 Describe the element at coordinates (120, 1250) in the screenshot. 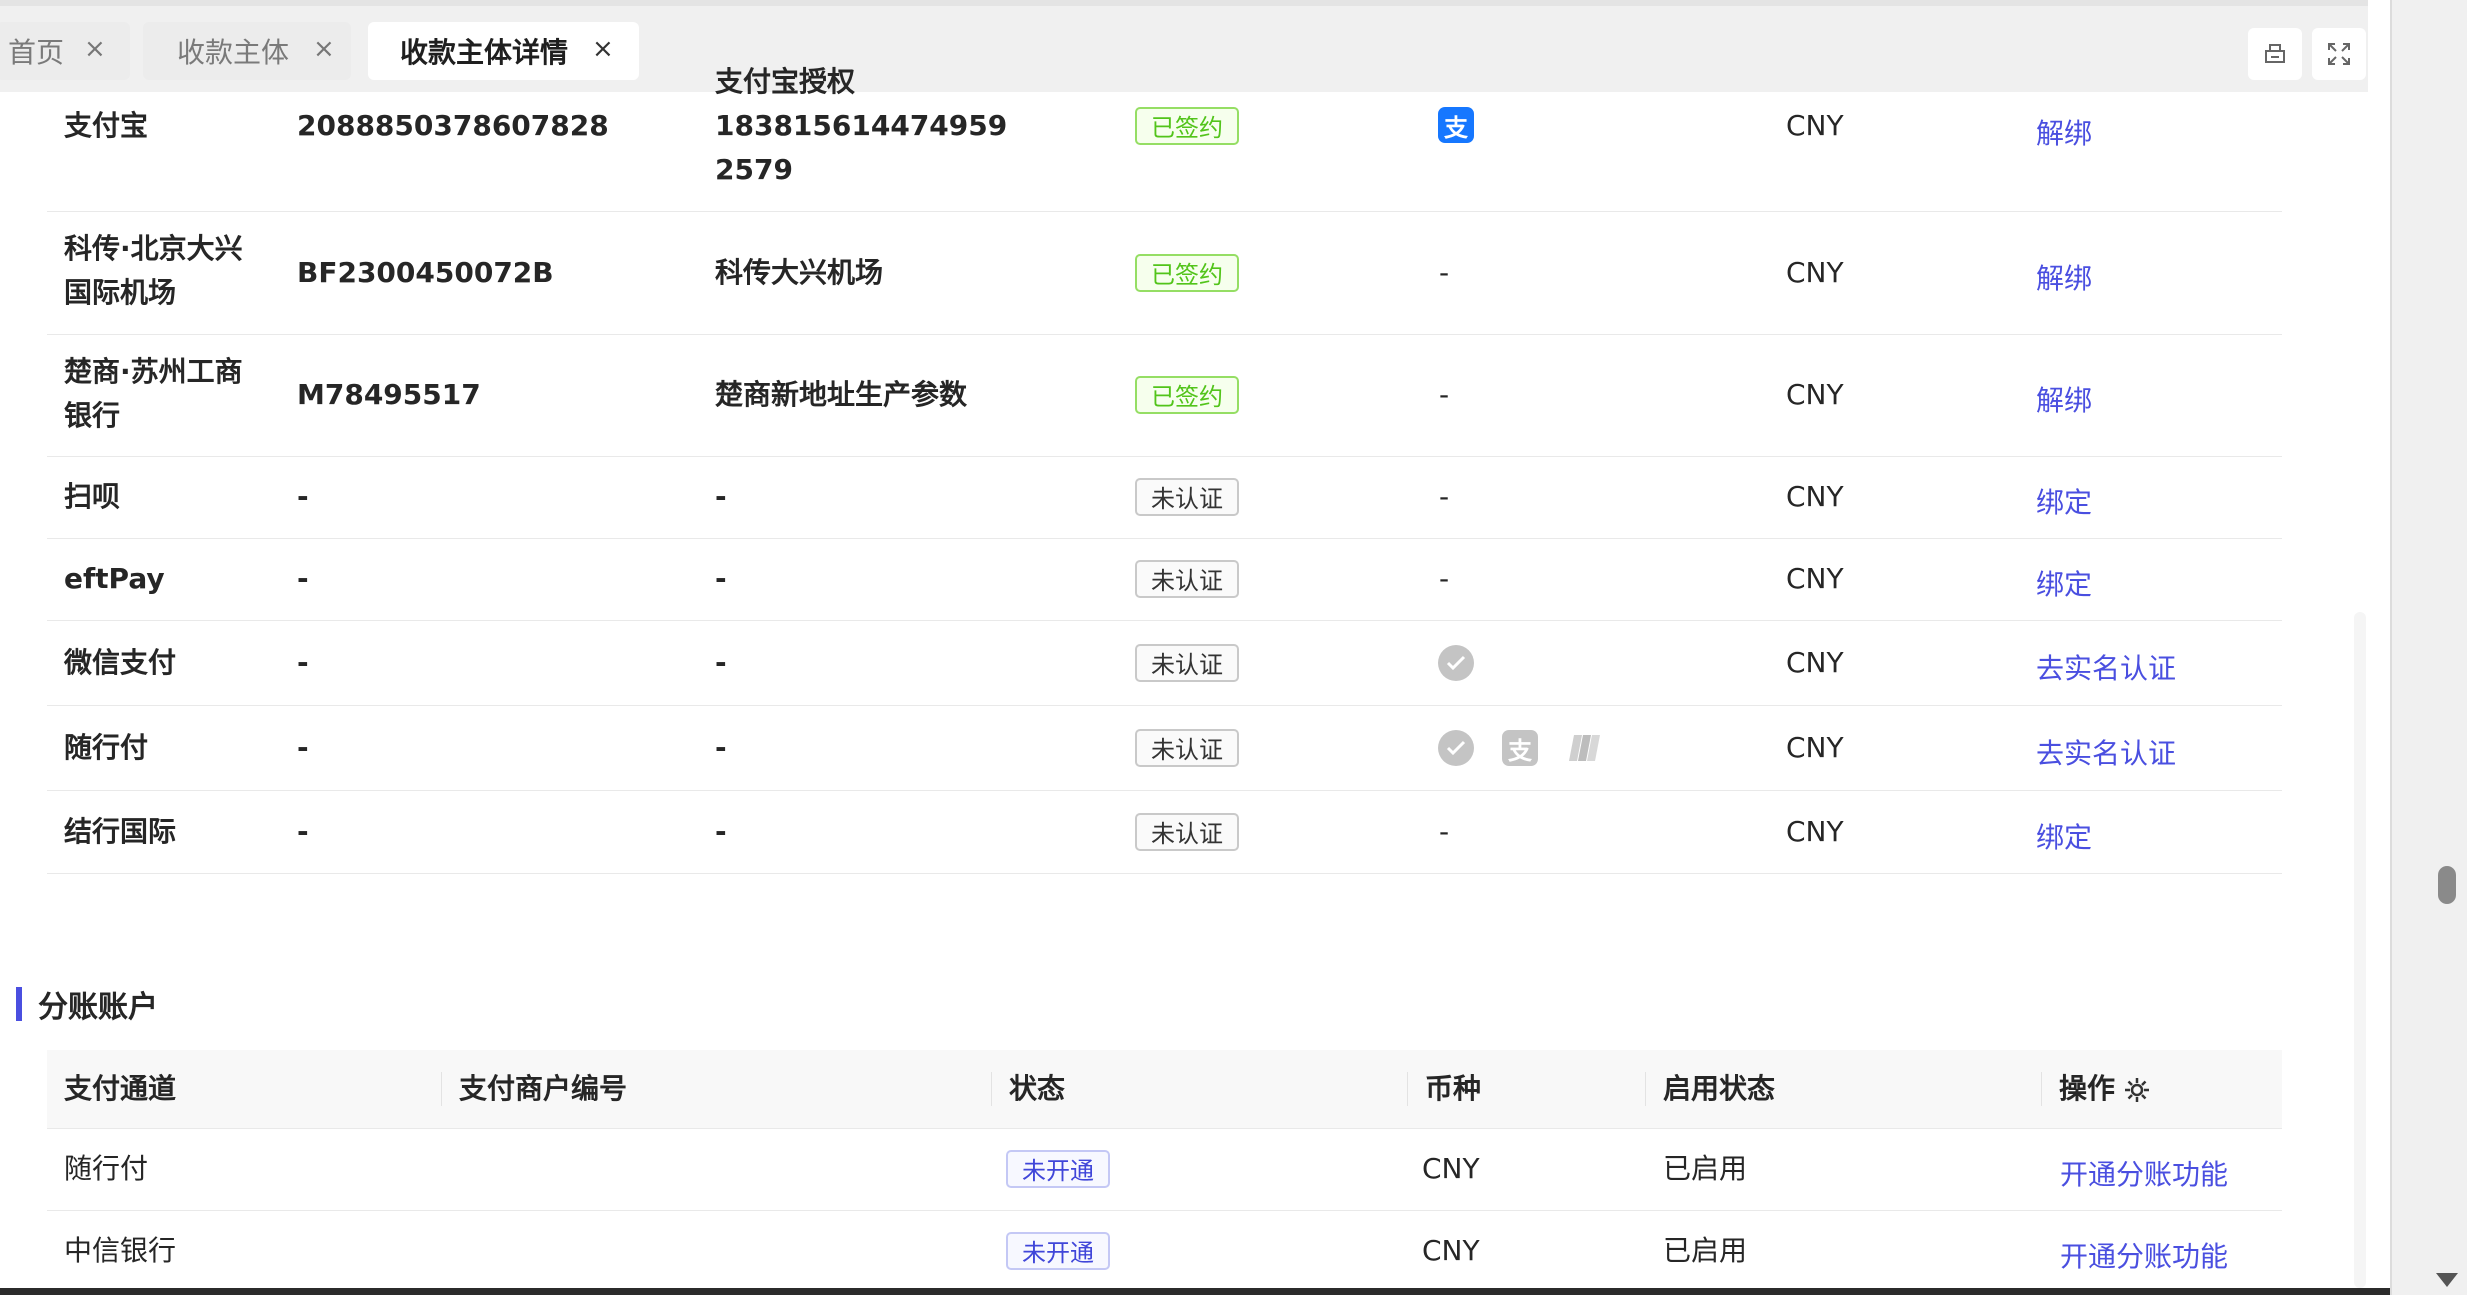

I see `channel-name: 中信银行` at that location.